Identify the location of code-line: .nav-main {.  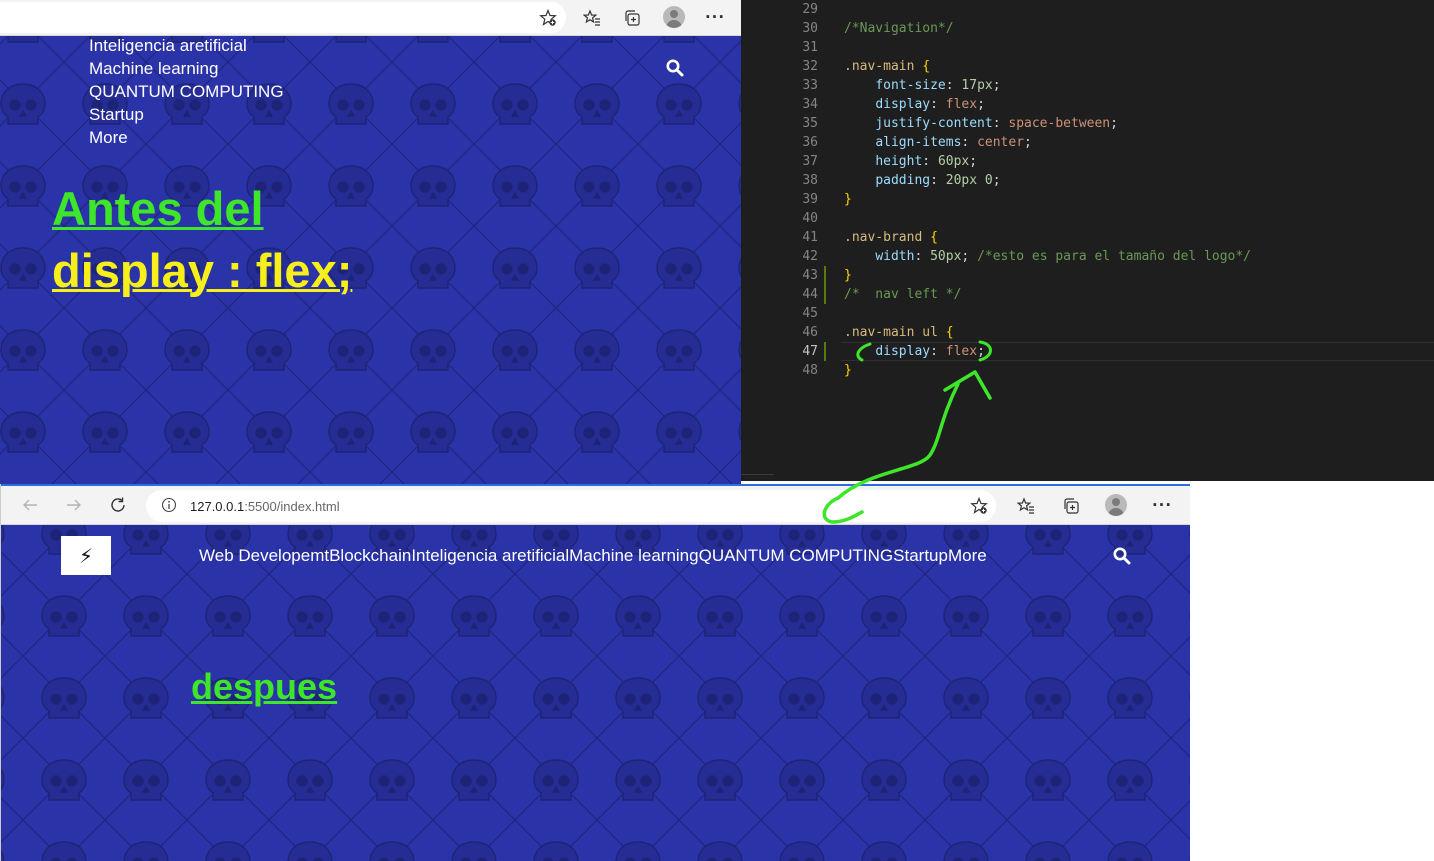
(887, 66).